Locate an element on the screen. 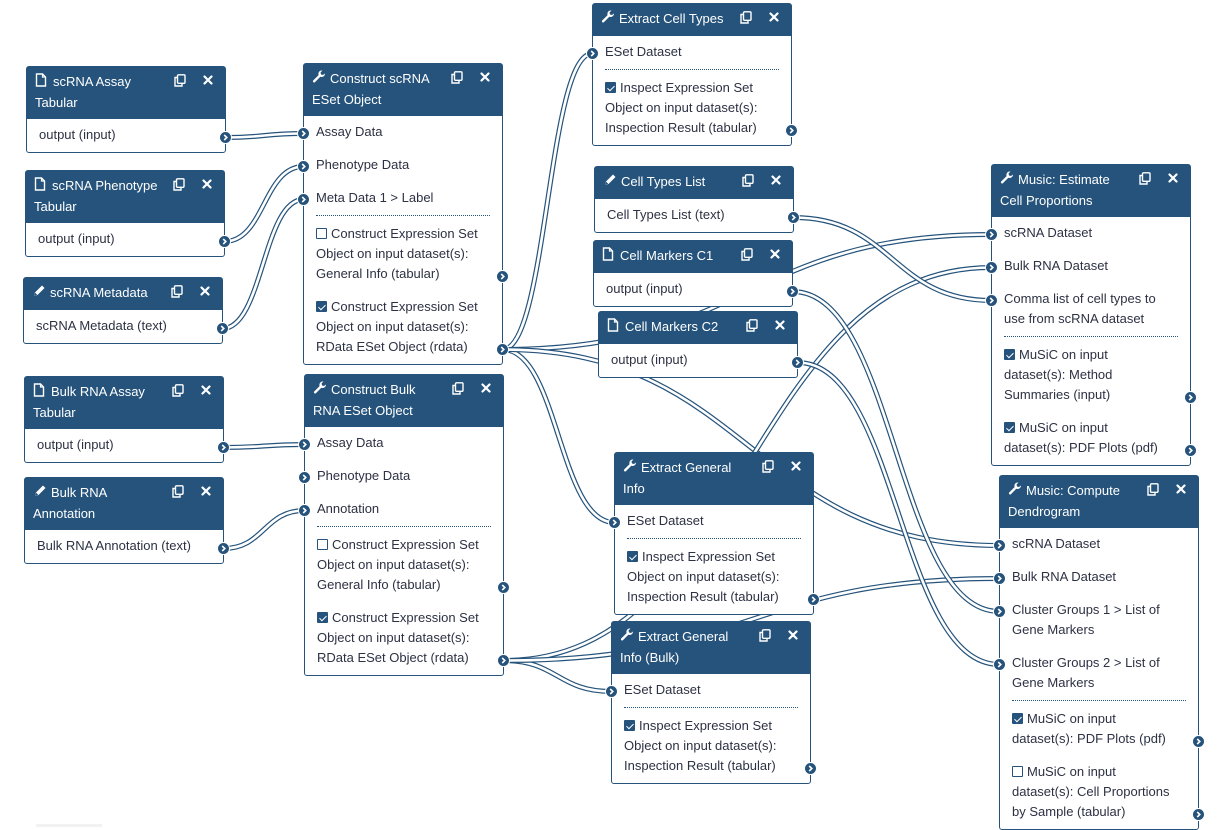  node-header: scRNA Phenotype Tabular is located at coordinates (125, 197).